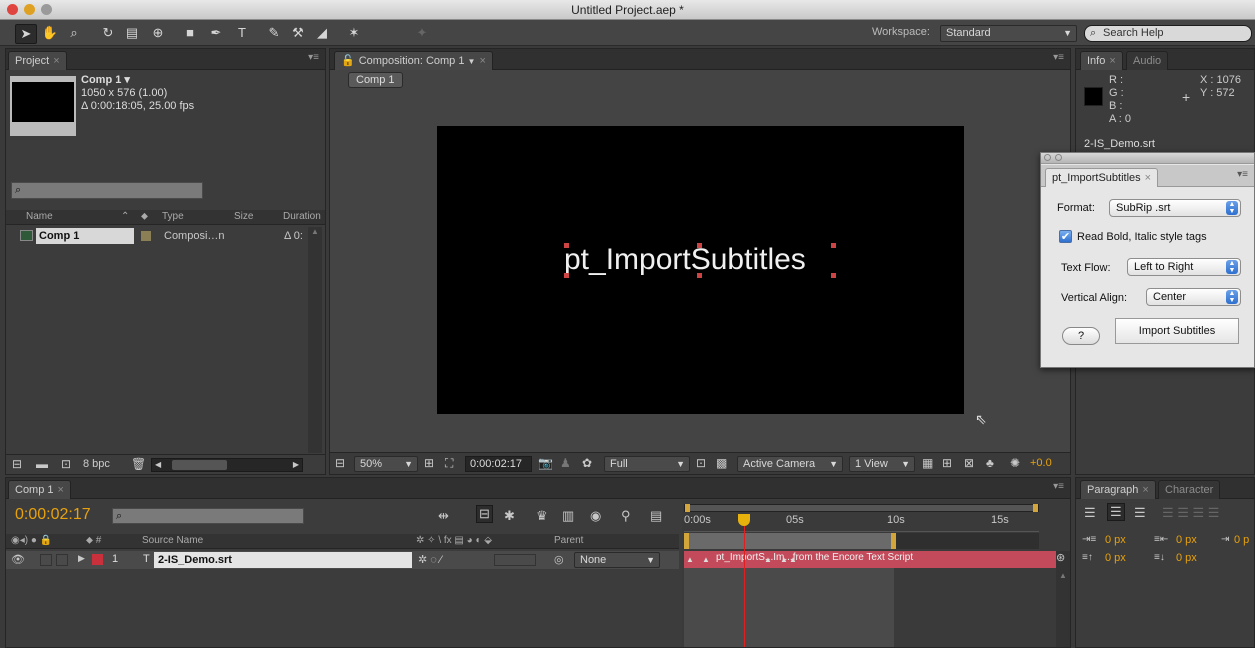 The width and height of the screenshot is (1255, 648). Describe the element at coordinates (132, 33) in the screenshot. I see `camera-tool-icon: ▤` at that location.